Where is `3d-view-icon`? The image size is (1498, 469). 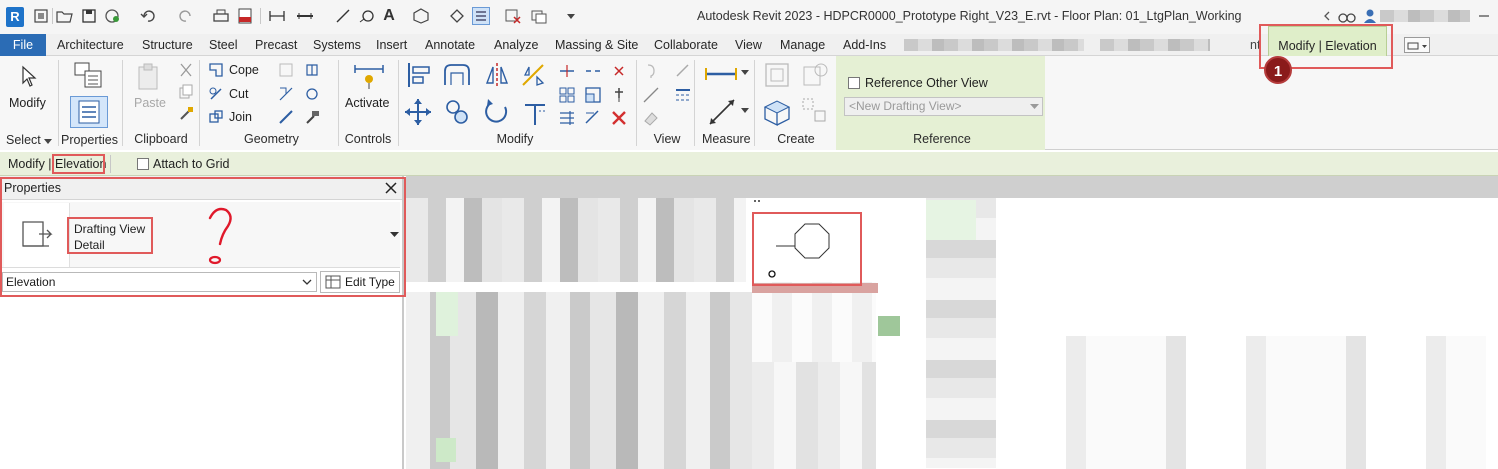 3d-view-icon is located at coordinates (421, 16).